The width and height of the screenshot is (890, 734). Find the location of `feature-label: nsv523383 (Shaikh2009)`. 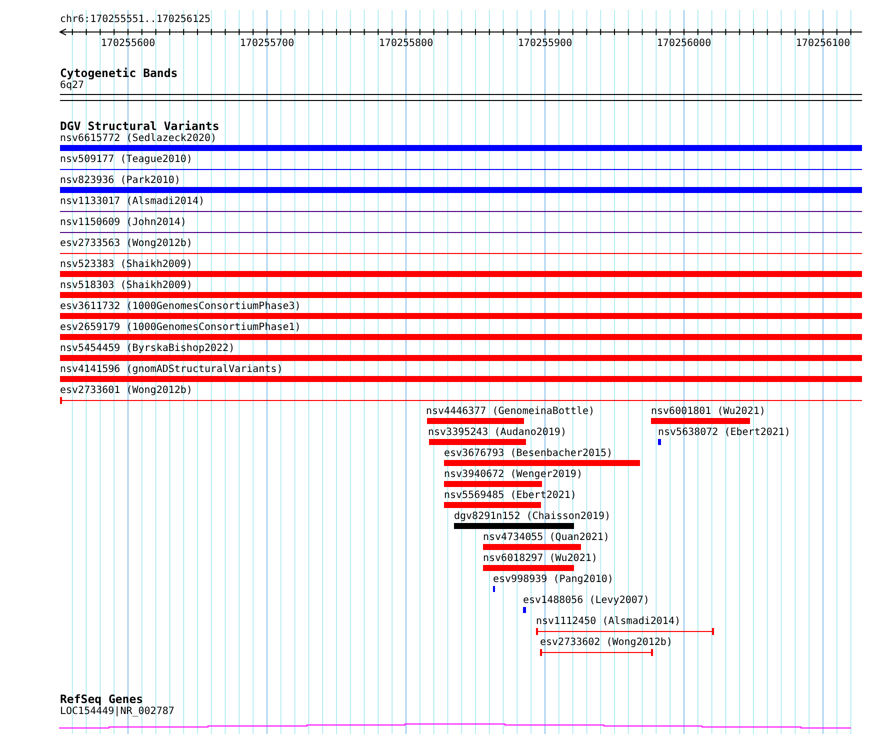

feature-label: nsv523383 (Shaikh2009) is located at coordinates (126, 265).